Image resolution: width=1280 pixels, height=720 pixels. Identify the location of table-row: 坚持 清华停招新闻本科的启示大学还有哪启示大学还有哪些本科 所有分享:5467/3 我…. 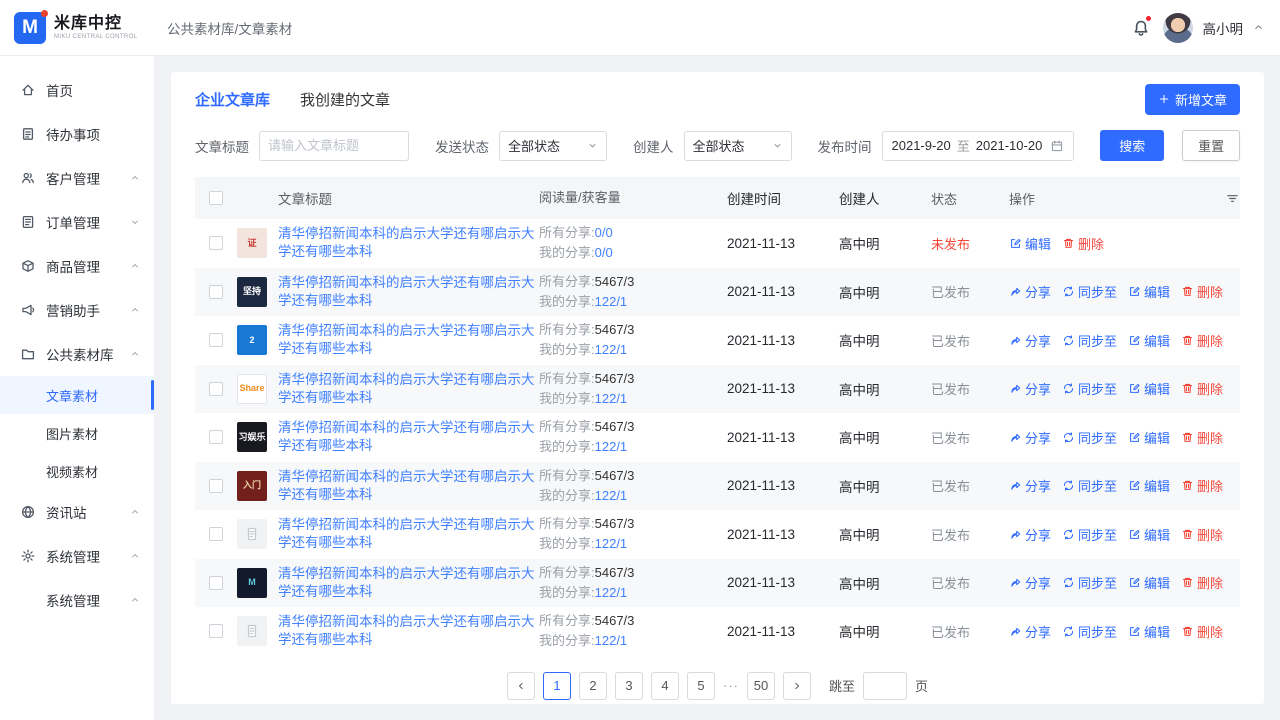
(717, 291).